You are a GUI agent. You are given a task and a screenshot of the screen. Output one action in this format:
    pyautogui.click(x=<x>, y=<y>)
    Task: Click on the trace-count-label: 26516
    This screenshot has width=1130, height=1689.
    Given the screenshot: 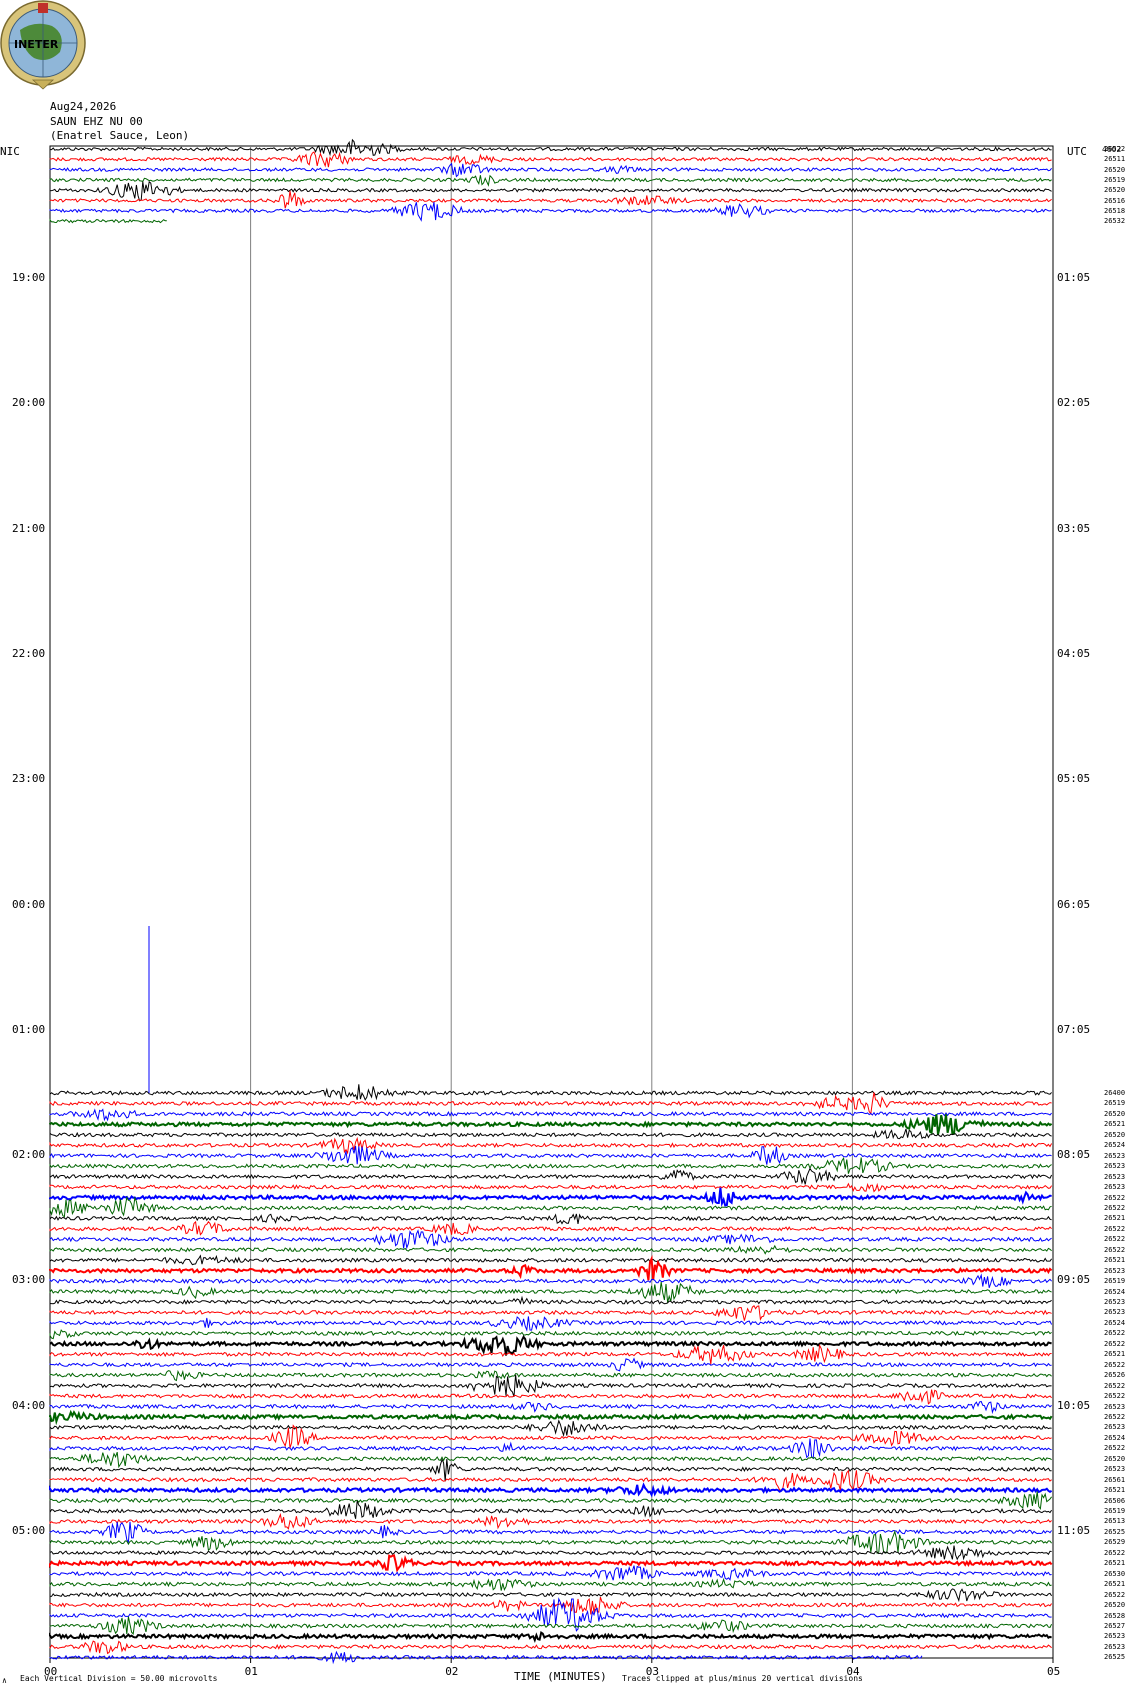 What is the action you would take?
    pyautogui.click(x=1115, y=200)
    